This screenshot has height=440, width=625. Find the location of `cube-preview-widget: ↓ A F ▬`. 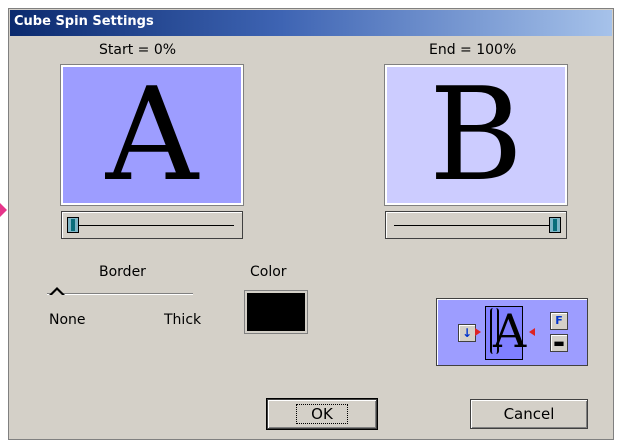

cube-preview-widget: ↓ A F ▬ is located at coordinates (512, 332).